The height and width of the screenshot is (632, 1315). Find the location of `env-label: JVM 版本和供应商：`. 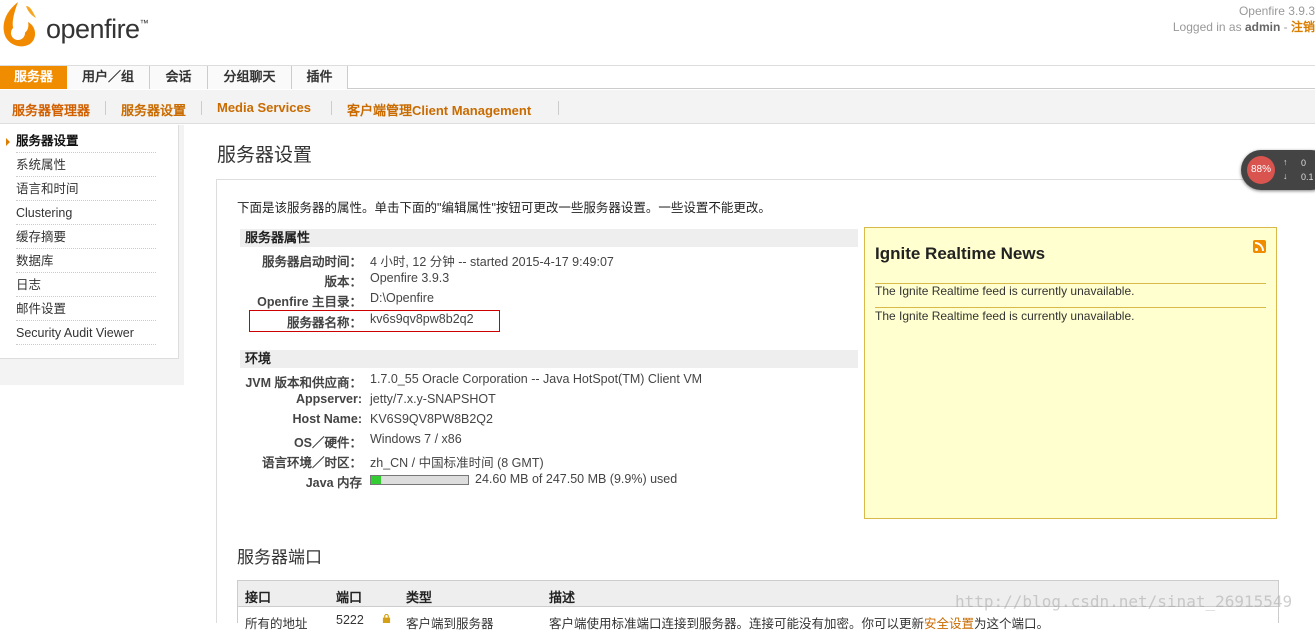

env-label: JVM 版本和供应商： is located at coordinates (303, 383).